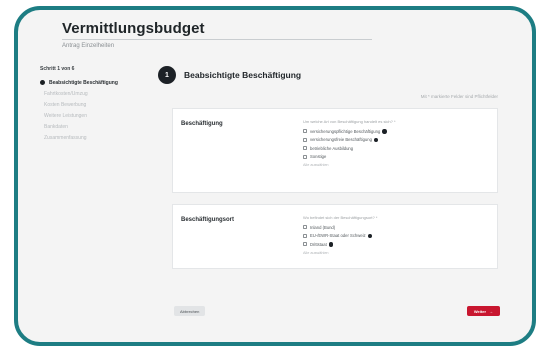 Image resolution: width=550 pixels, height=346 pixels. What do you see at coordinates (88, 46) in the screenshot?
I see `page-subtitle: Antrag Einzelheiten` at bounding box center [88, 46].